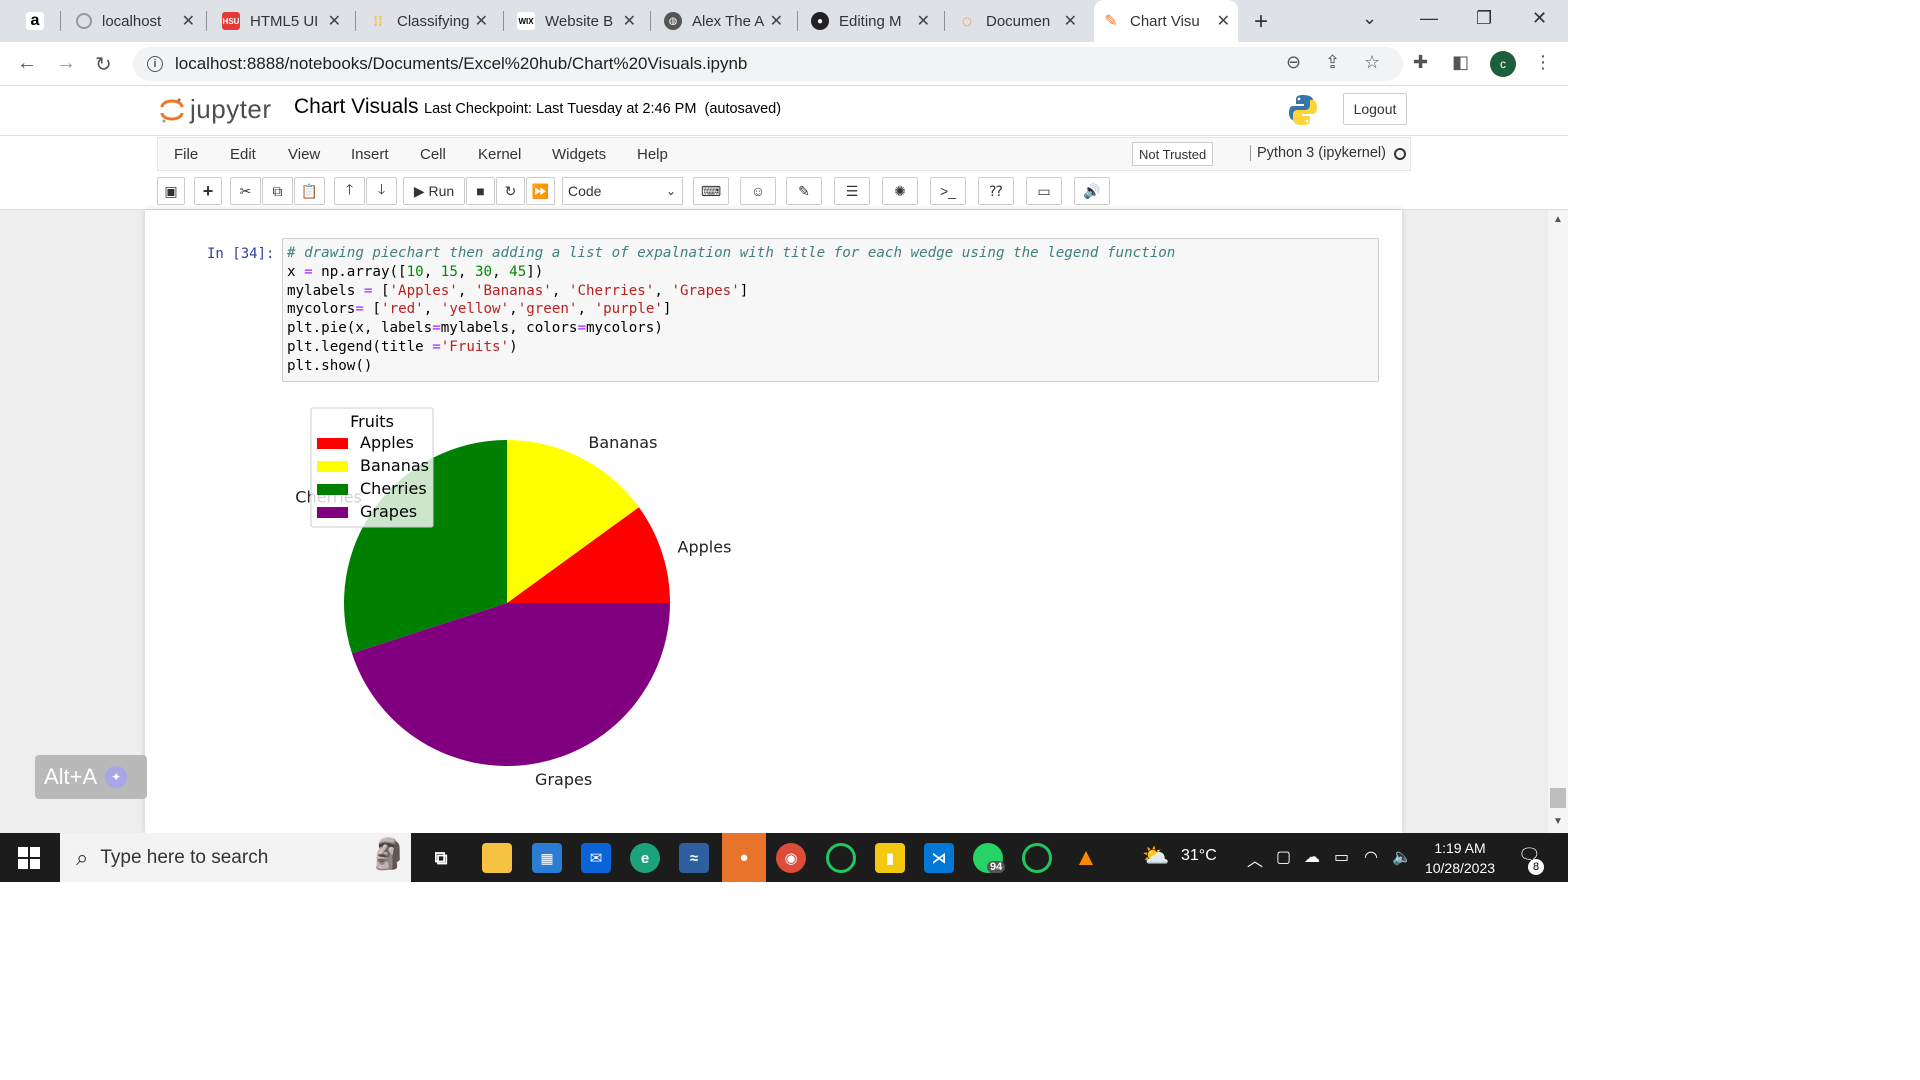  Describe the element at coordinates (1092, 191) in the screenshot. I see `speaker-icon: 🔊` at that location.